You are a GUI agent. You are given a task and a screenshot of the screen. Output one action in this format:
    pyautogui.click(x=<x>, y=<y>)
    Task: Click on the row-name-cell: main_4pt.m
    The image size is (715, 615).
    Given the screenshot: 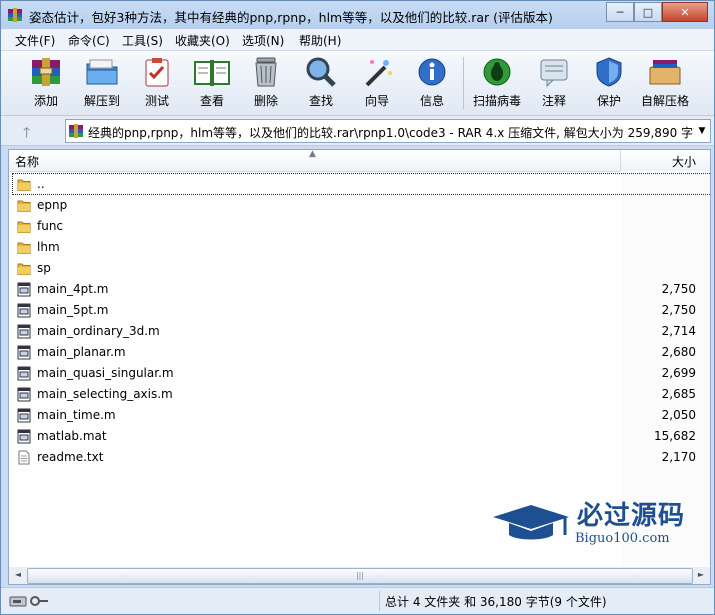 What is the action you would take?
    pyautogui.click(x=361, y=289)
    